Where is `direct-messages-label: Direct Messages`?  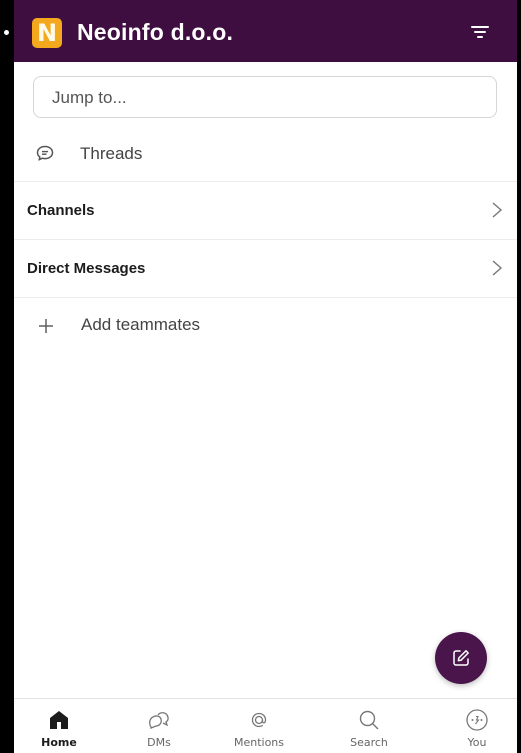
direct-messages-label: Direct Messages is located at coordinates (86, 268).